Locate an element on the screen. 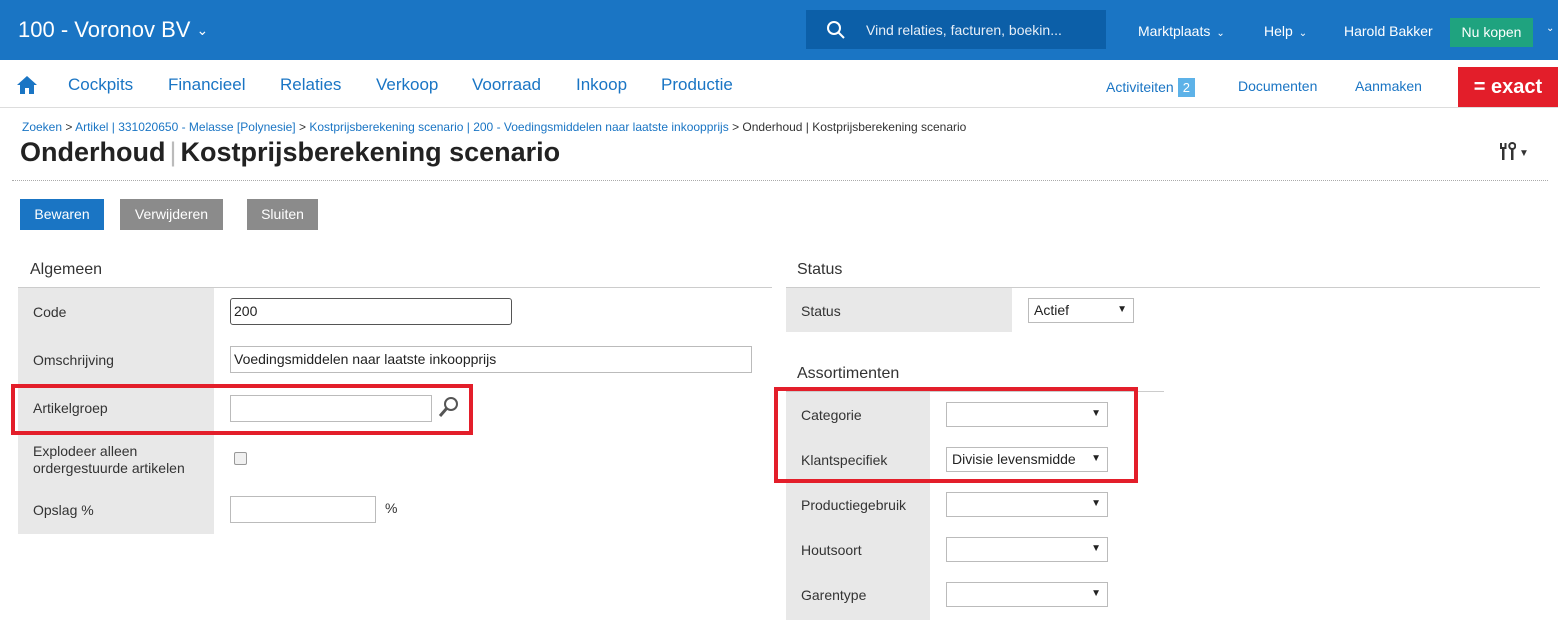  chevron-down-icon: ▼ is located at coordinates (1524, 153).